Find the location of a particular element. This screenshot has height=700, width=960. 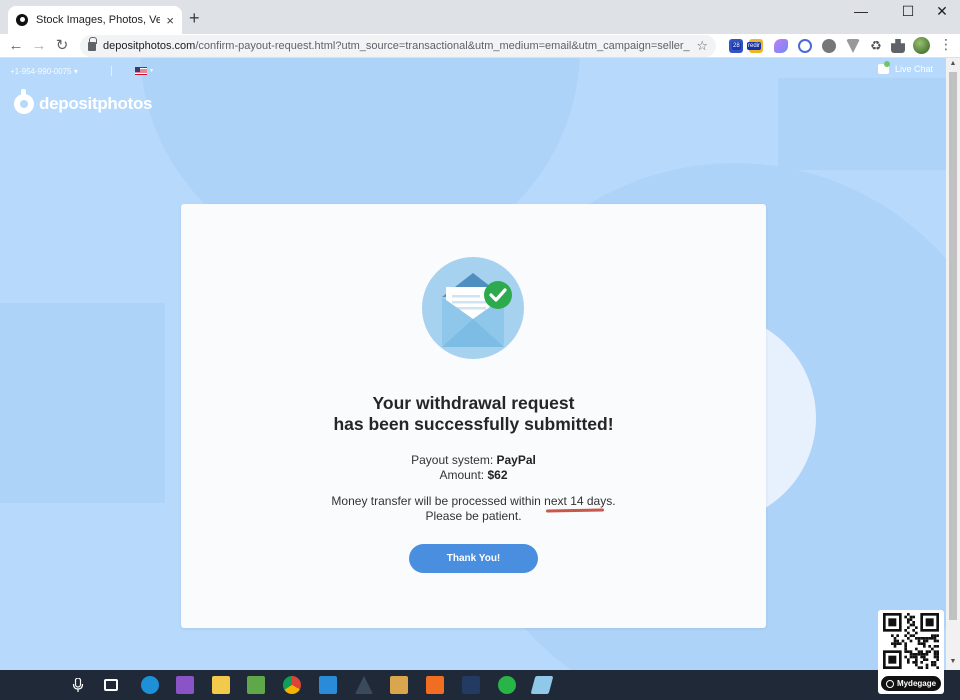

chrome-icon is located at coordinates (292, 685).